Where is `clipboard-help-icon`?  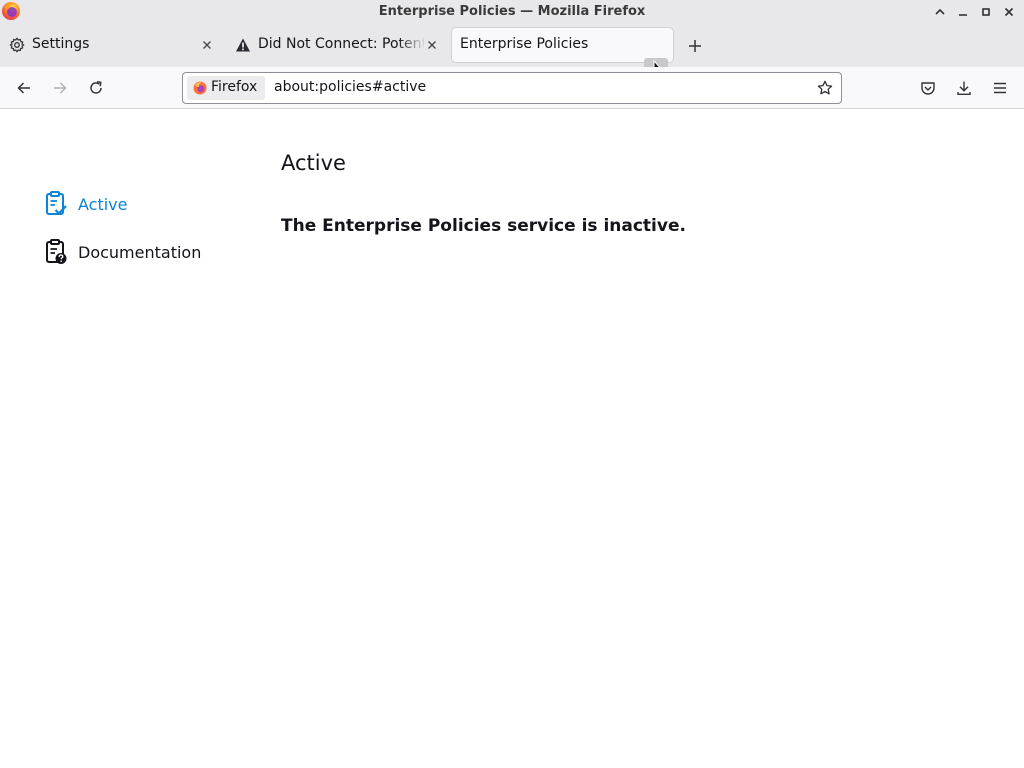
clipboard-help-icon is located at coordinates (56, 252).